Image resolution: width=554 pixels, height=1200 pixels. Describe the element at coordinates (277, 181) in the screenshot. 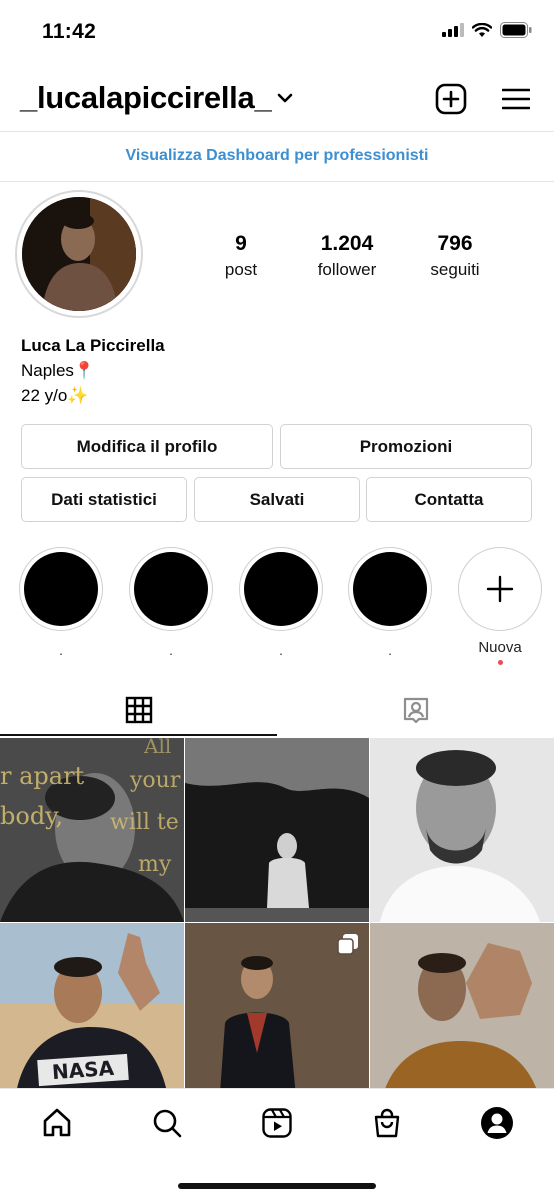

I see `dashboard-divider` at that location.